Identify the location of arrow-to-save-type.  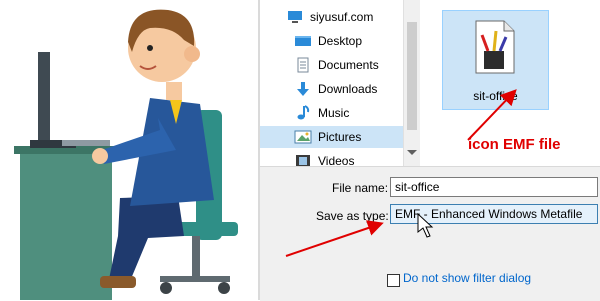
(334, 238).